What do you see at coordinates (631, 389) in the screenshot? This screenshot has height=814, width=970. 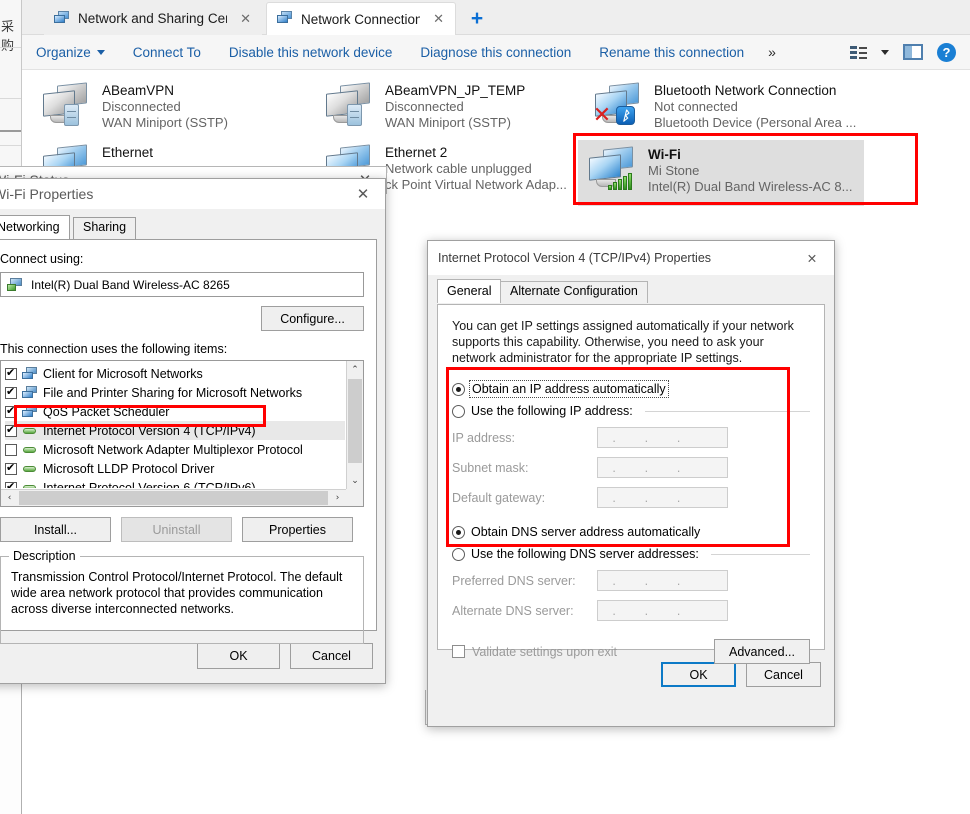 I see `radio-obtain-ip-automatically: Obtain an IP address automatically` at bounding box center [631, 389].